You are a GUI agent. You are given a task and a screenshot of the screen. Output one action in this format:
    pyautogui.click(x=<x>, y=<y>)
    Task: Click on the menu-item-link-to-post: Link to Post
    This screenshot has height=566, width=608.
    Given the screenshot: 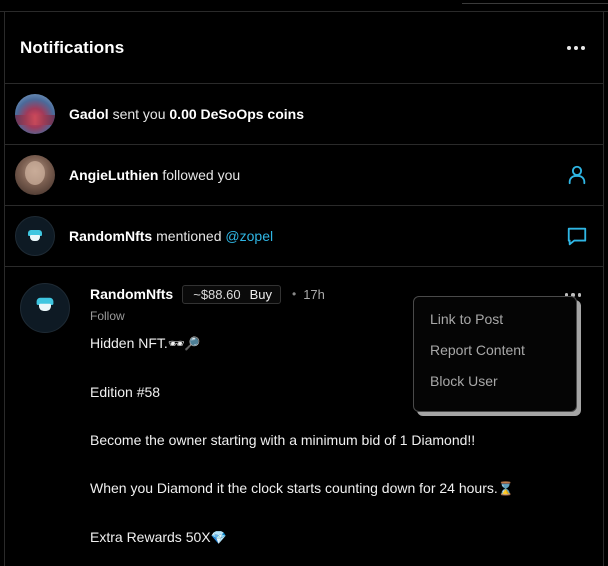 What is the action you would take?
    pyautogui.click(x=503, y=326)
    